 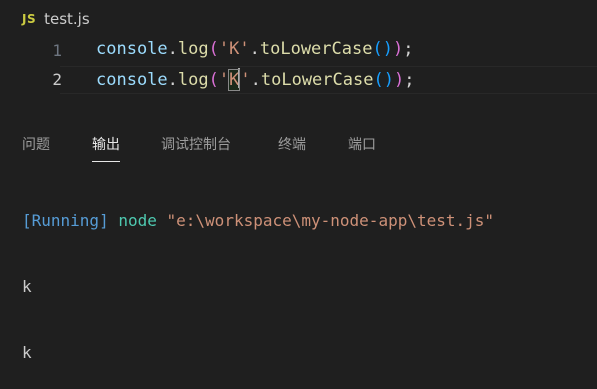 What do you see at coordinates (137, 220) in the screenshot?
I see `run-command: node` at bounding box center [137, 220].